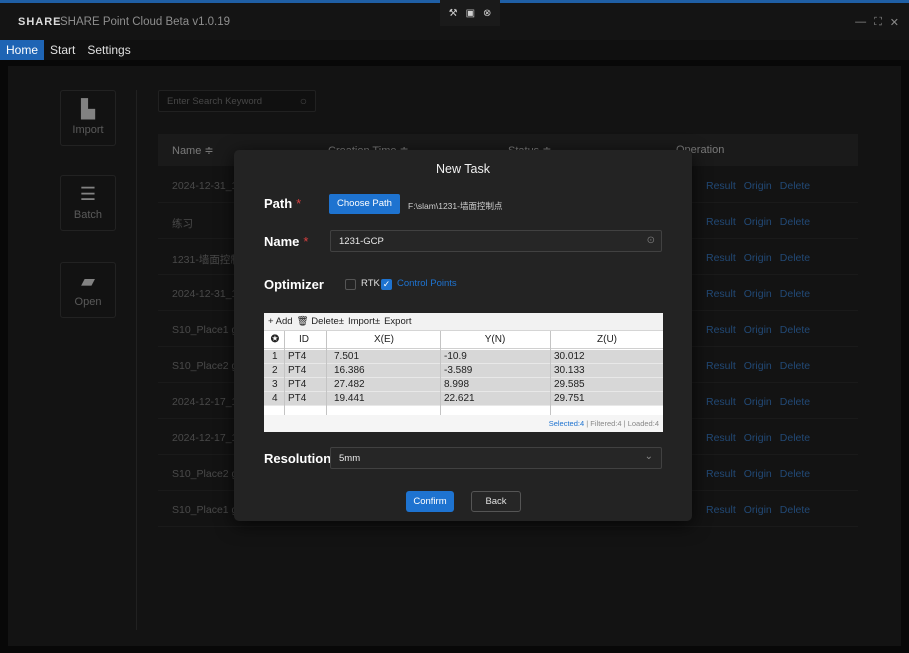  What do you see at coordinates (370, 283) in the screenshot?
I see `rtk-label: RTK` at bounding box center [370, 283].